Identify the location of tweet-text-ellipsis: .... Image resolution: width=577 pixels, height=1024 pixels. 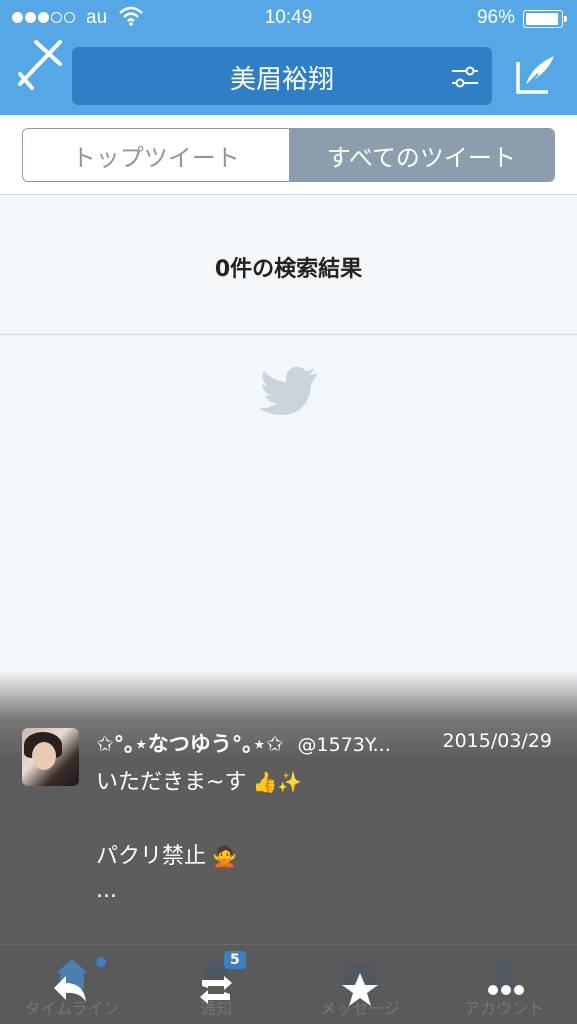
(106, 890).